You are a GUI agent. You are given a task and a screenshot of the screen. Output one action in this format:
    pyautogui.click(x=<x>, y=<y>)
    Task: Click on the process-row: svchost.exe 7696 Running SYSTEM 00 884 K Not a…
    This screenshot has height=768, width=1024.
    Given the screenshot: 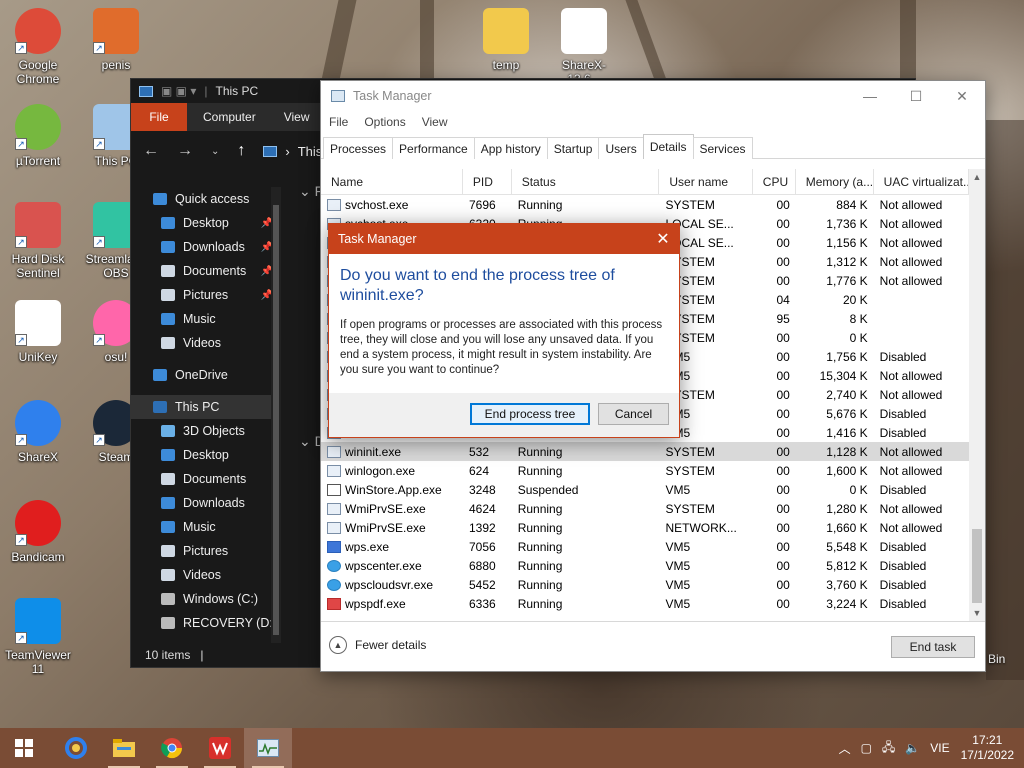 What is the action you would take?
    pyautogui.click(x=645, y=204)
    